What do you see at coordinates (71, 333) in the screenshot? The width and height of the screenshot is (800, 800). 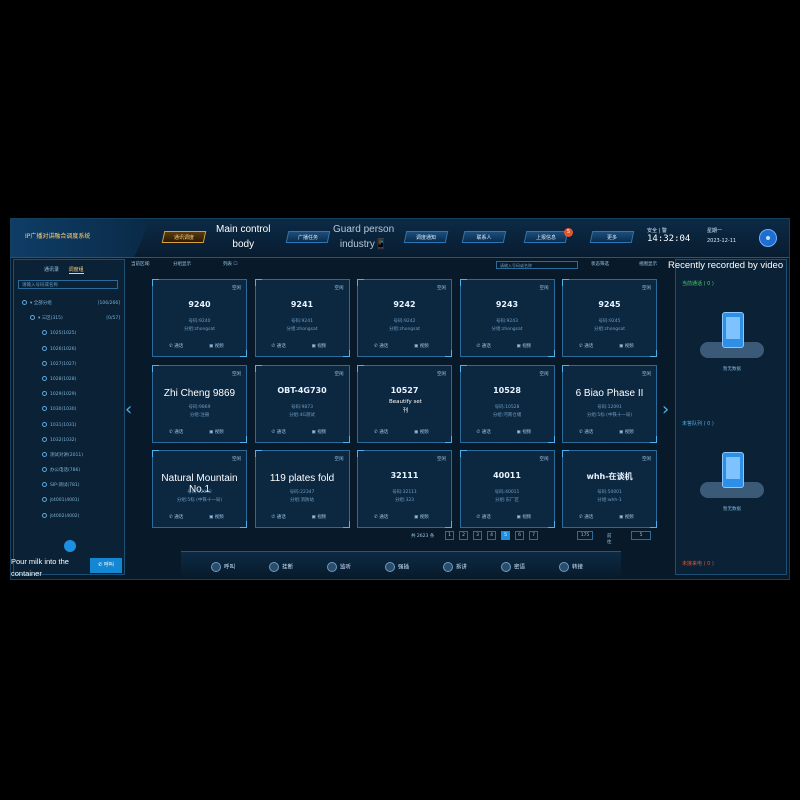 I see `tree-item: 1025(1025)` at bounding box center [71, 333].